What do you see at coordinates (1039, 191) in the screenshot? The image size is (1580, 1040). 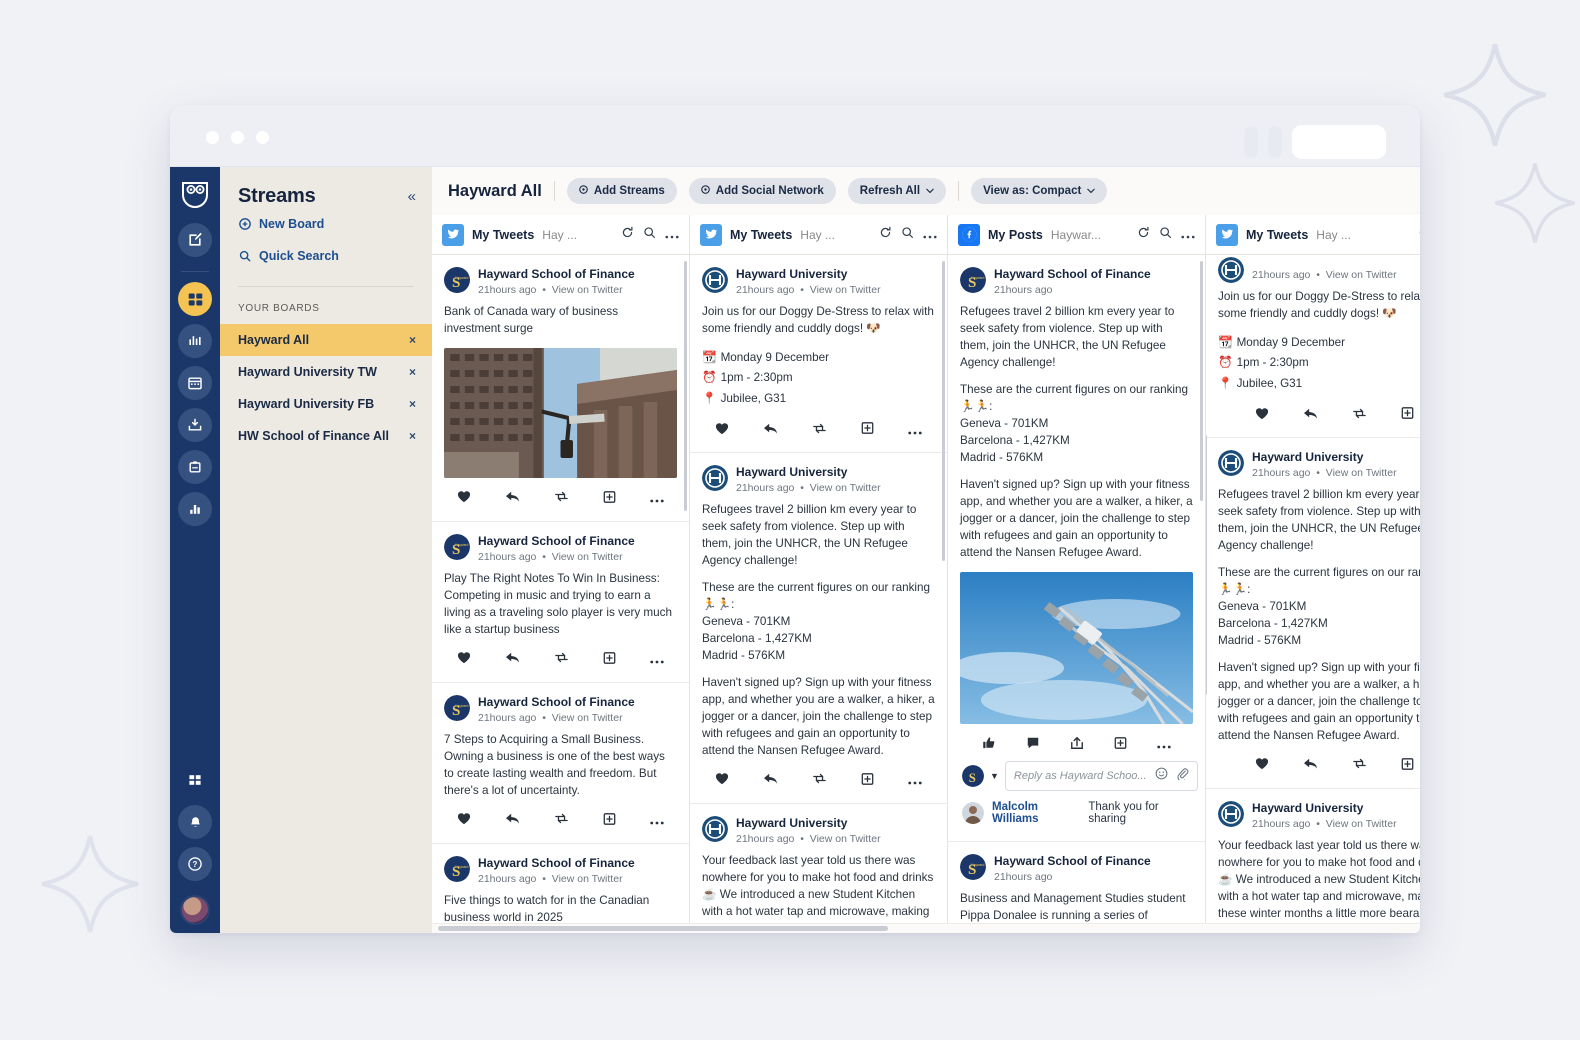 I see `view-as-dropdown: View as: Compact` at bounding box center [1039, 191].